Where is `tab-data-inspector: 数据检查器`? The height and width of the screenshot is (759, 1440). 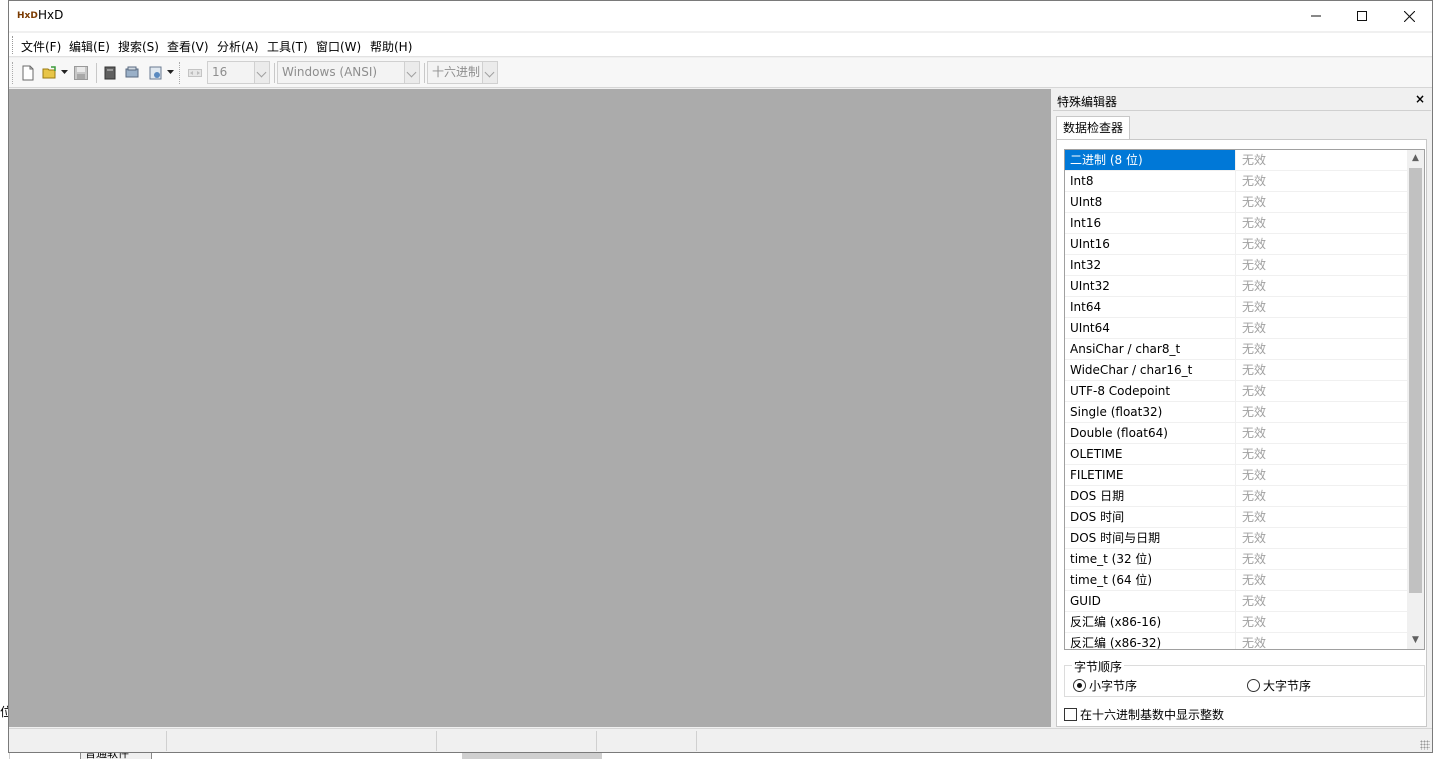
tab-data-inspector: 数据检查器 is located at coordinates (1093, 127).